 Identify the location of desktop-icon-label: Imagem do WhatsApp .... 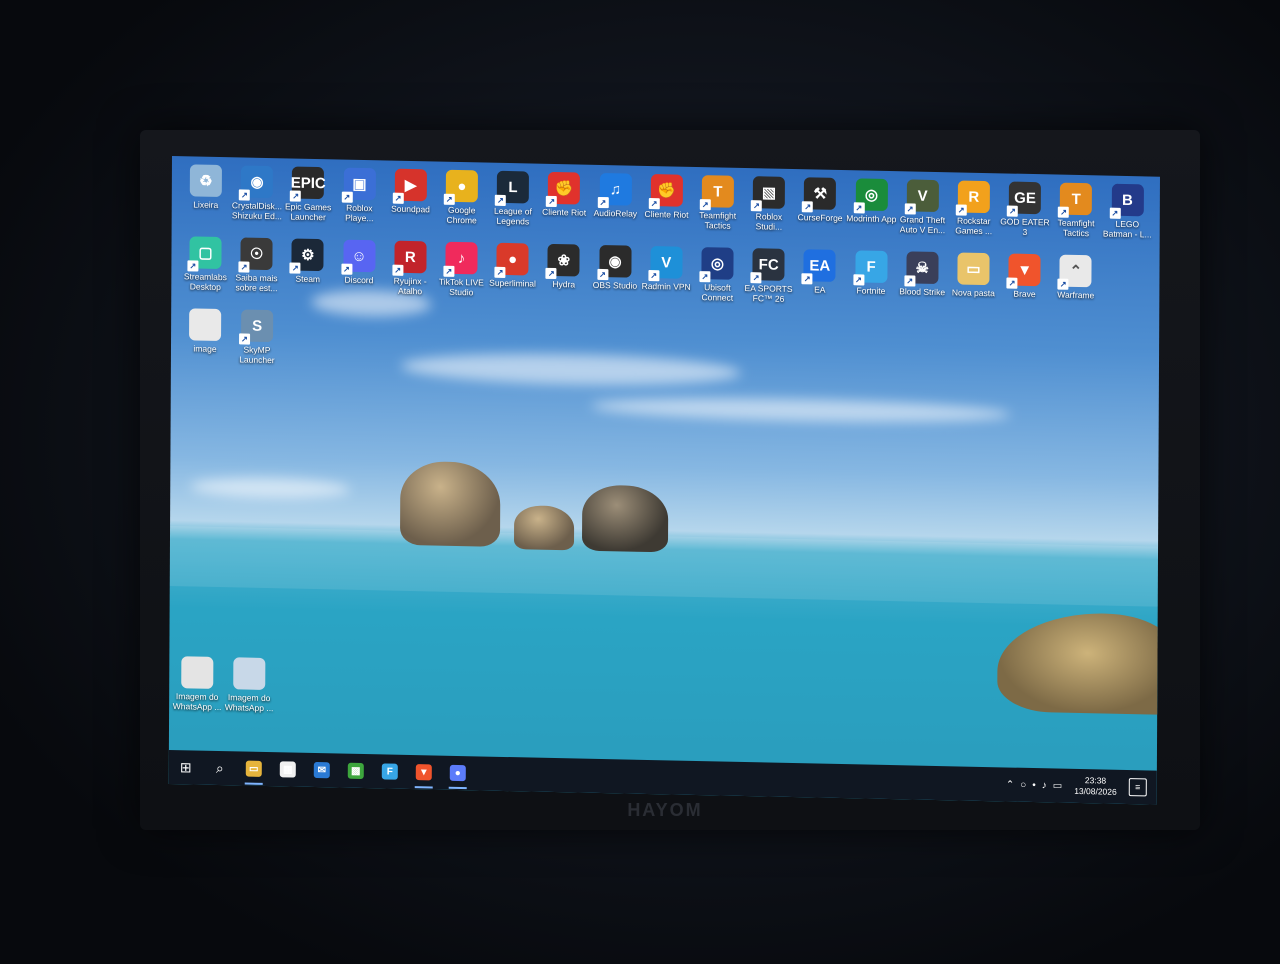
(197, 702).